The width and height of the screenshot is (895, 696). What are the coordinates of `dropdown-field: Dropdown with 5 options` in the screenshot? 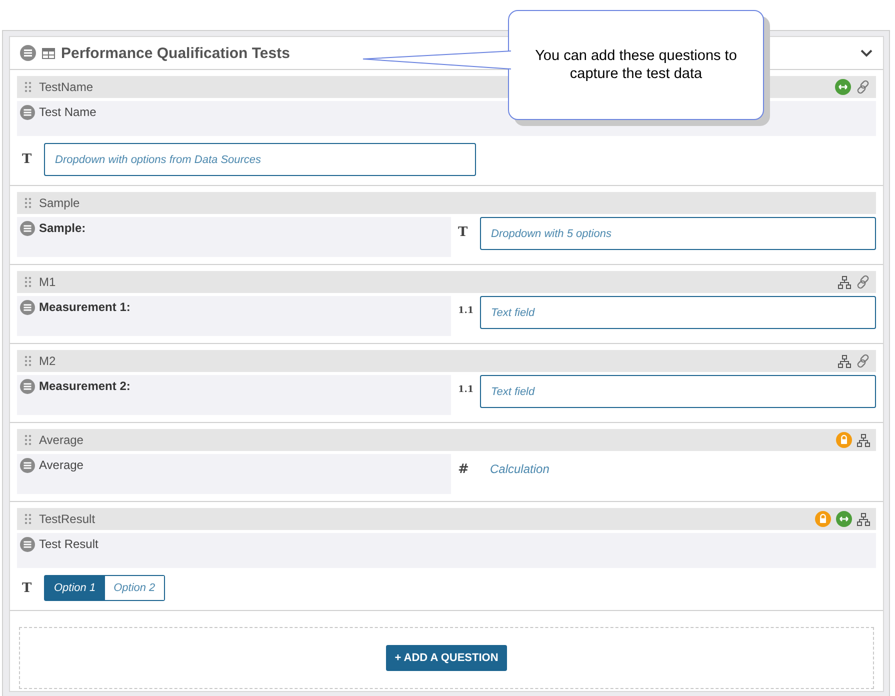 It's located at (678, 233).